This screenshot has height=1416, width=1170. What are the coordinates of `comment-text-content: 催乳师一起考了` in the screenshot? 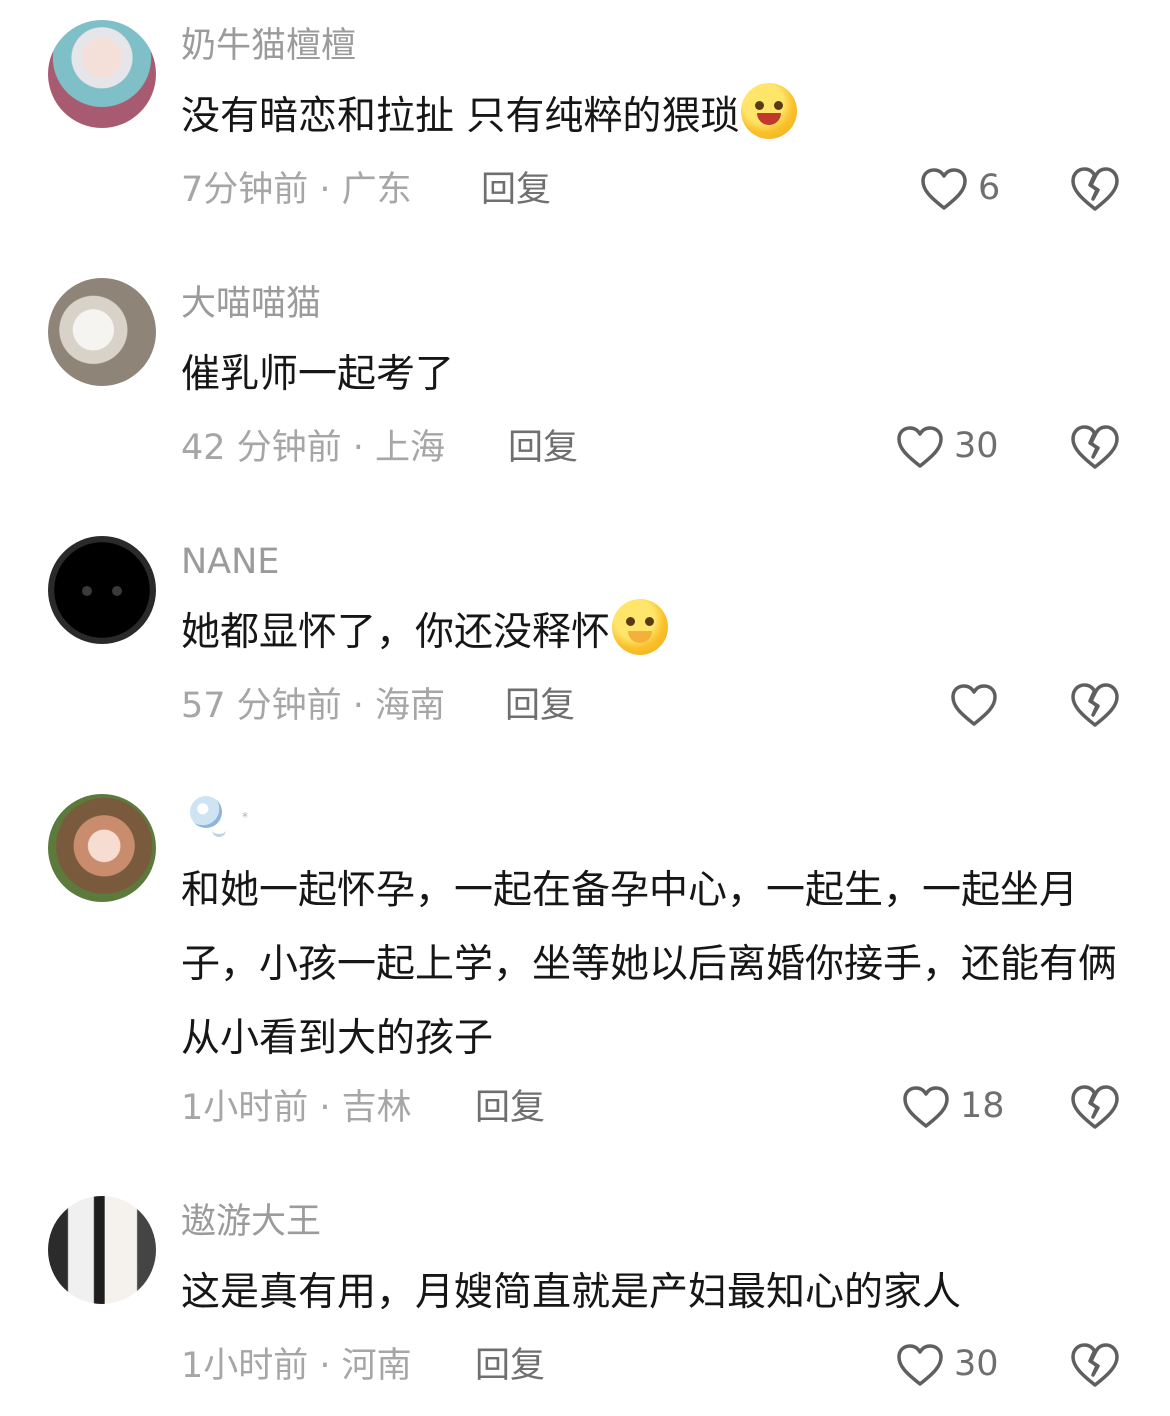 It's located at (318, 374).